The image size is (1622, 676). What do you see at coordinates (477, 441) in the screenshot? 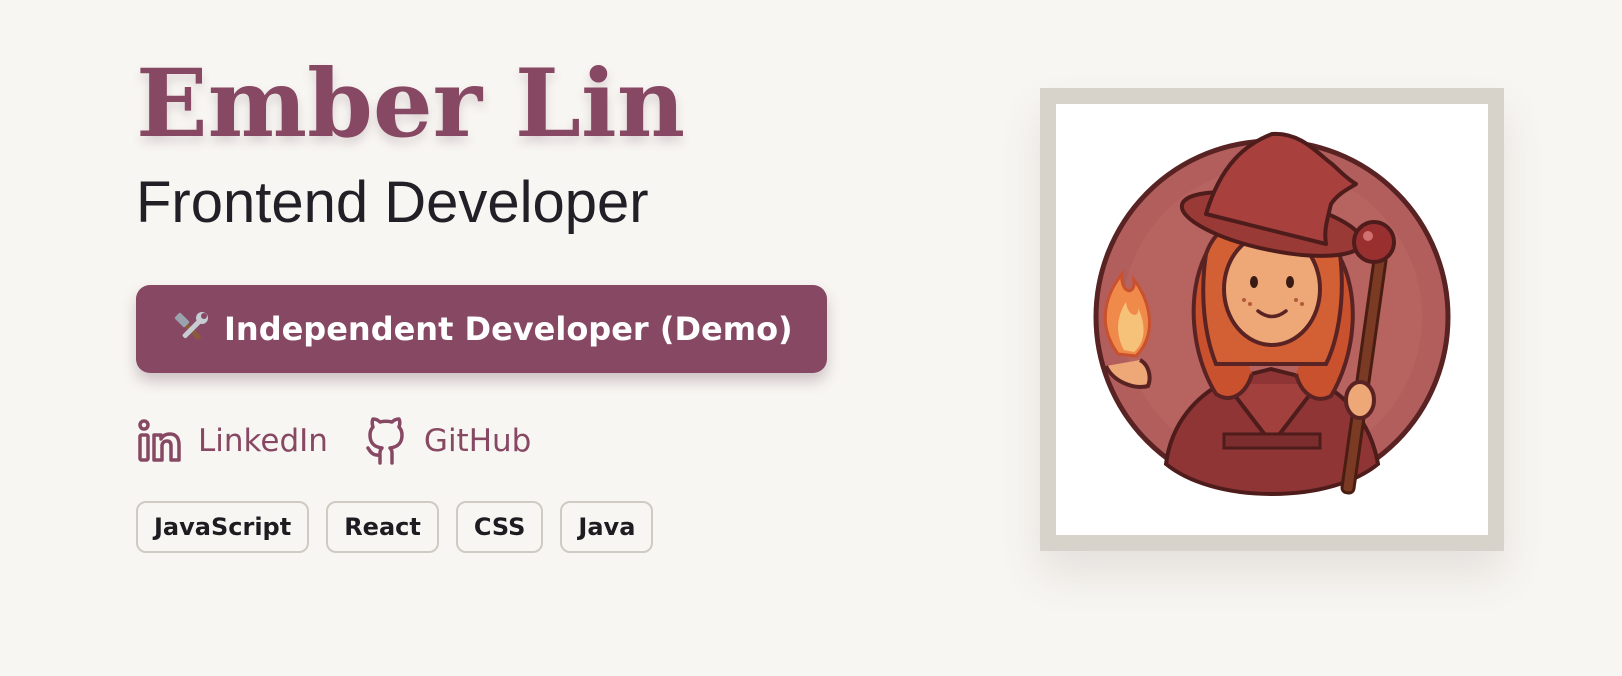
I see `github-label: GitHub` at bounding box center [477, 441].